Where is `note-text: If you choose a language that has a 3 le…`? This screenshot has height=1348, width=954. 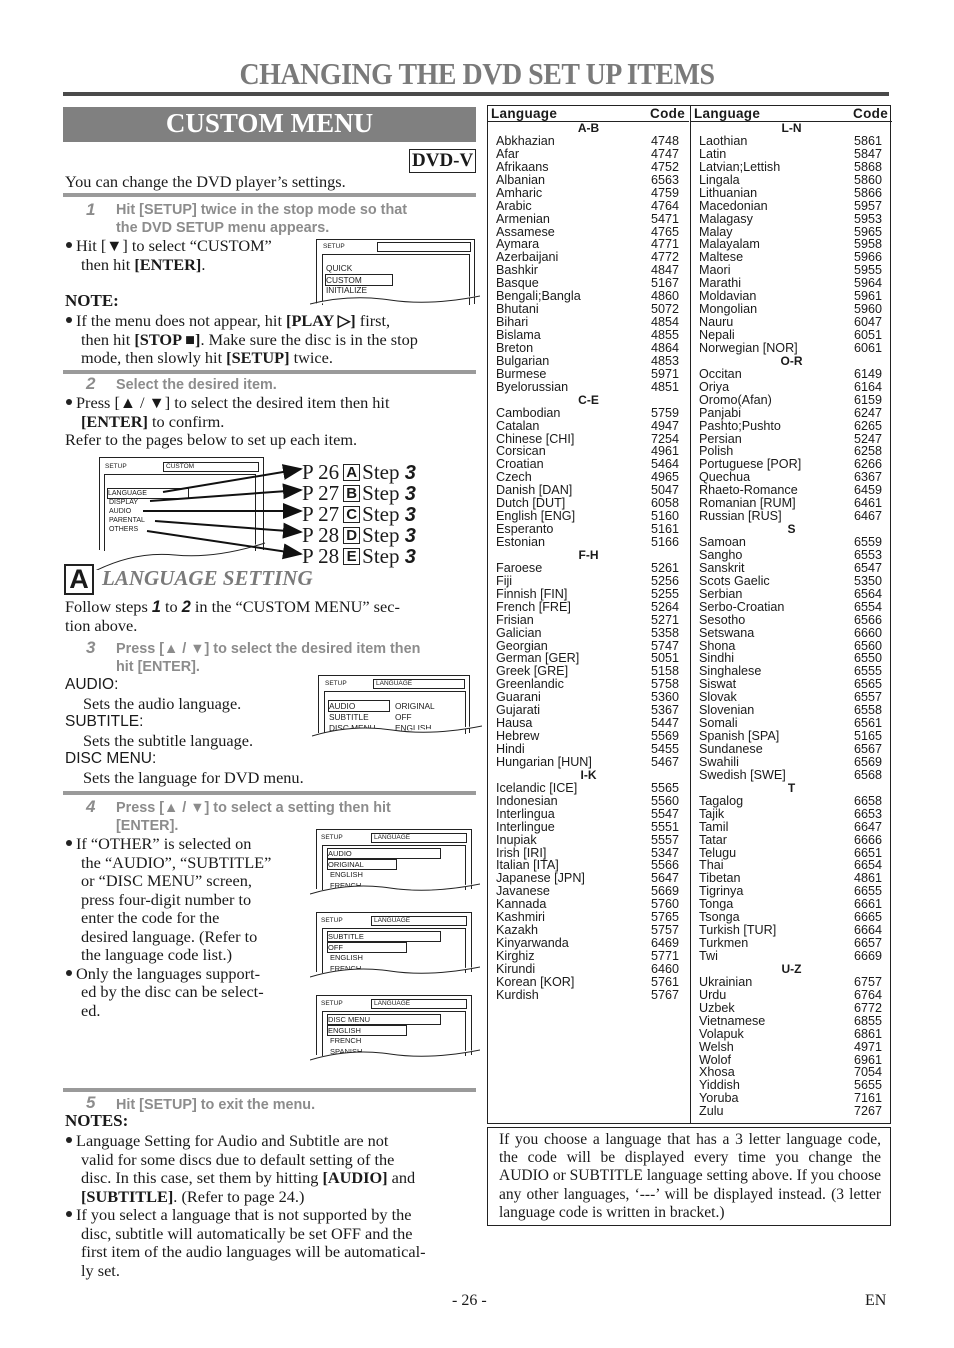
note-text: If you choose a language that has a 3 le… is located at coordinates (690, 1176).